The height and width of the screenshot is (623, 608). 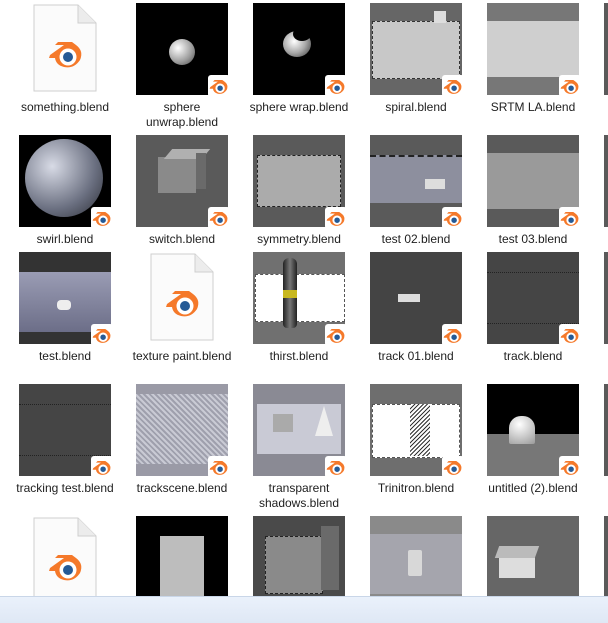 I want to click on status-bar, so click(x=304, y=609).